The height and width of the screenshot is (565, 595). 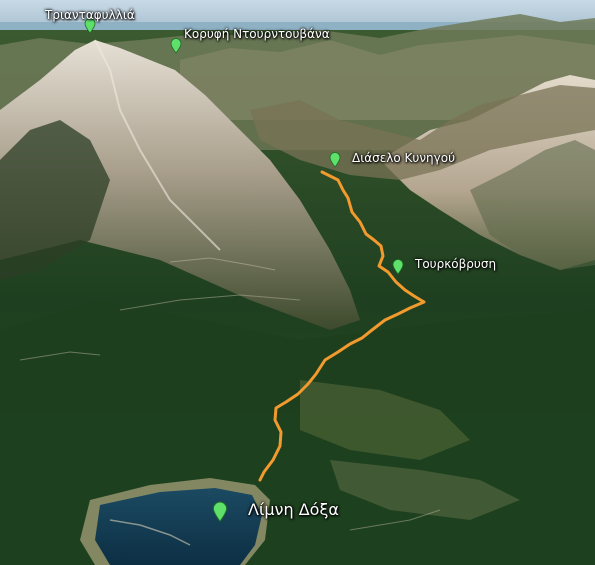 What do you see at coordinates (404, 158) in the screenshot?
I see `label-kynigou: Διάσελο Κυνηγού` at bounding box center [404, 158].